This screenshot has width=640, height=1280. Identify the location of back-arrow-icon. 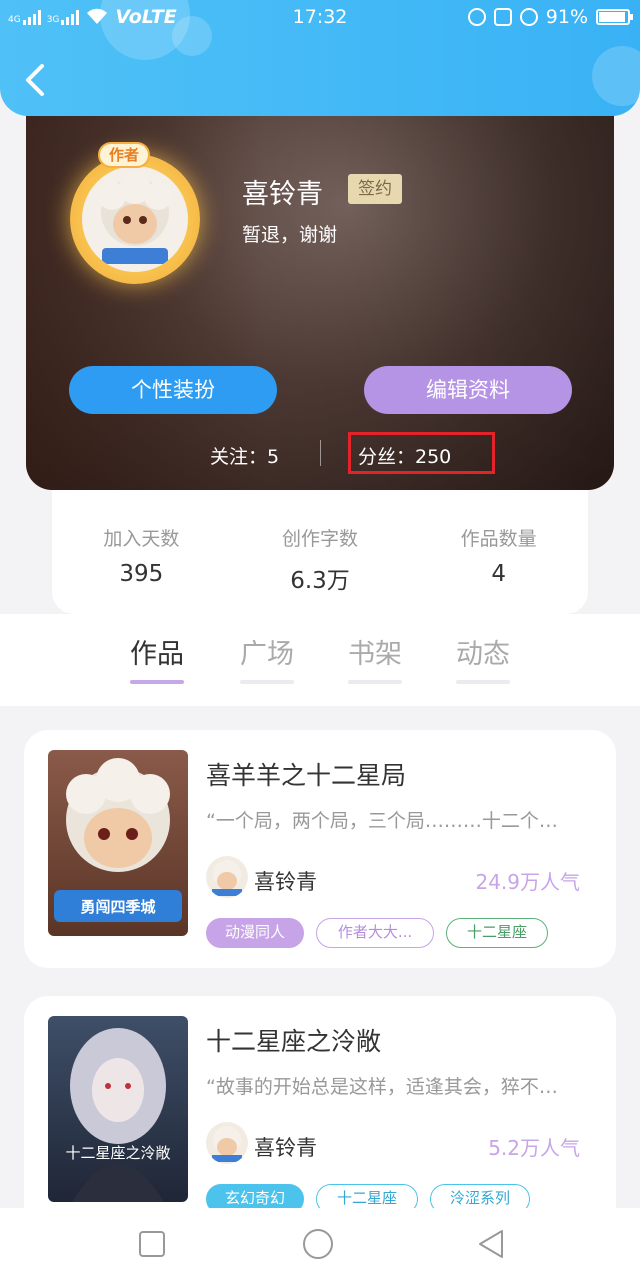
(37, 80).